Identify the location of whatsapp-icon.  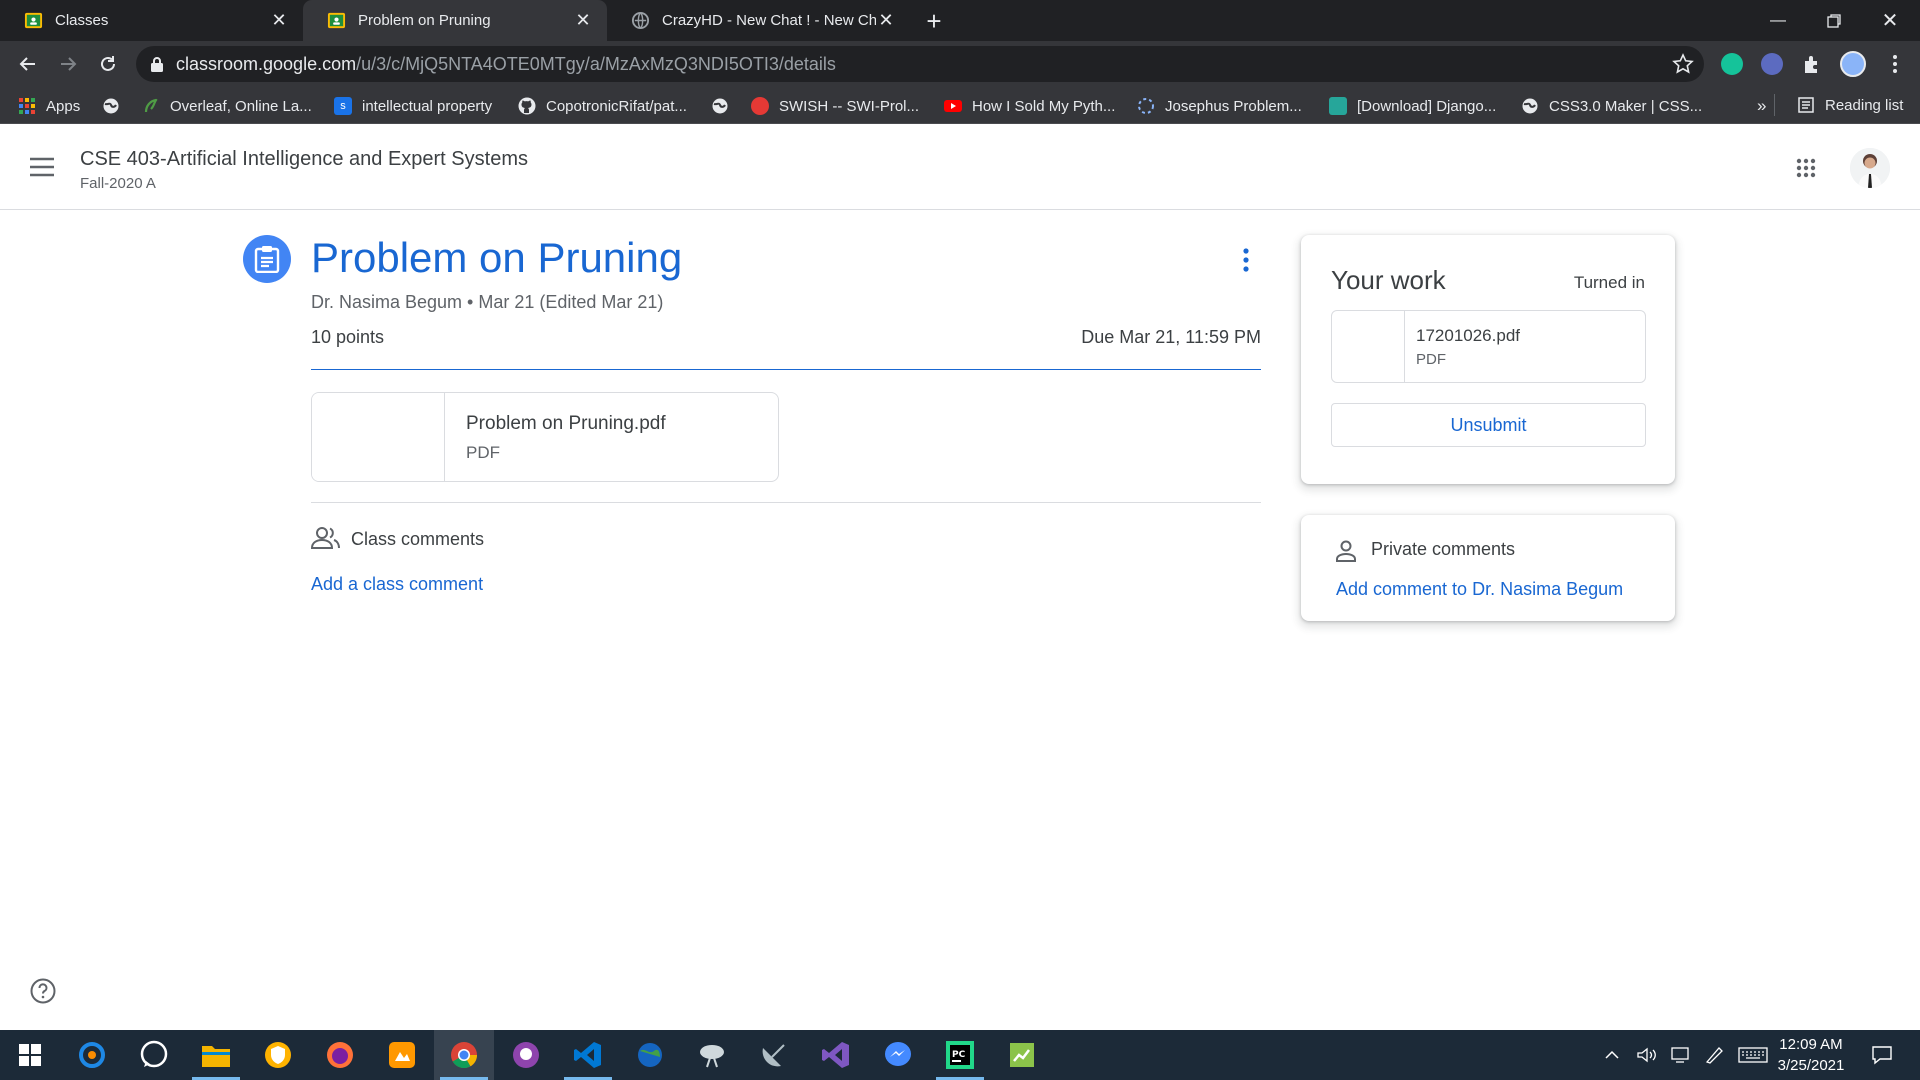
(154, 1054).